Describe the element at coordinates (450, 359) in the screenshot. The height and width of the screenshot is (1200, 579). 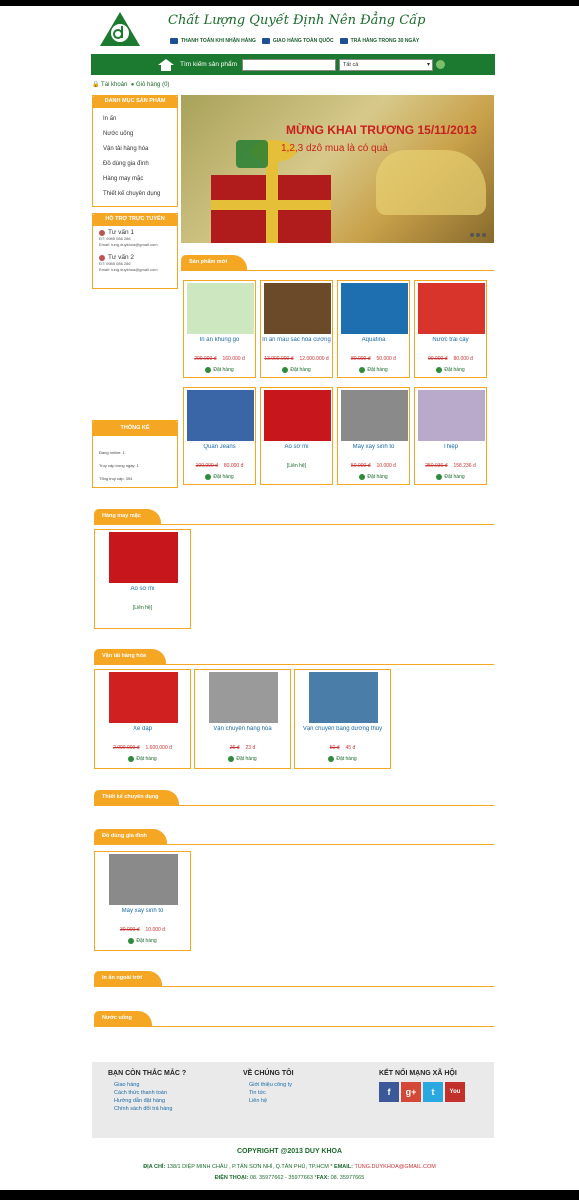
I see `product-price: 90.000 đ 80.000 đ` at that location.